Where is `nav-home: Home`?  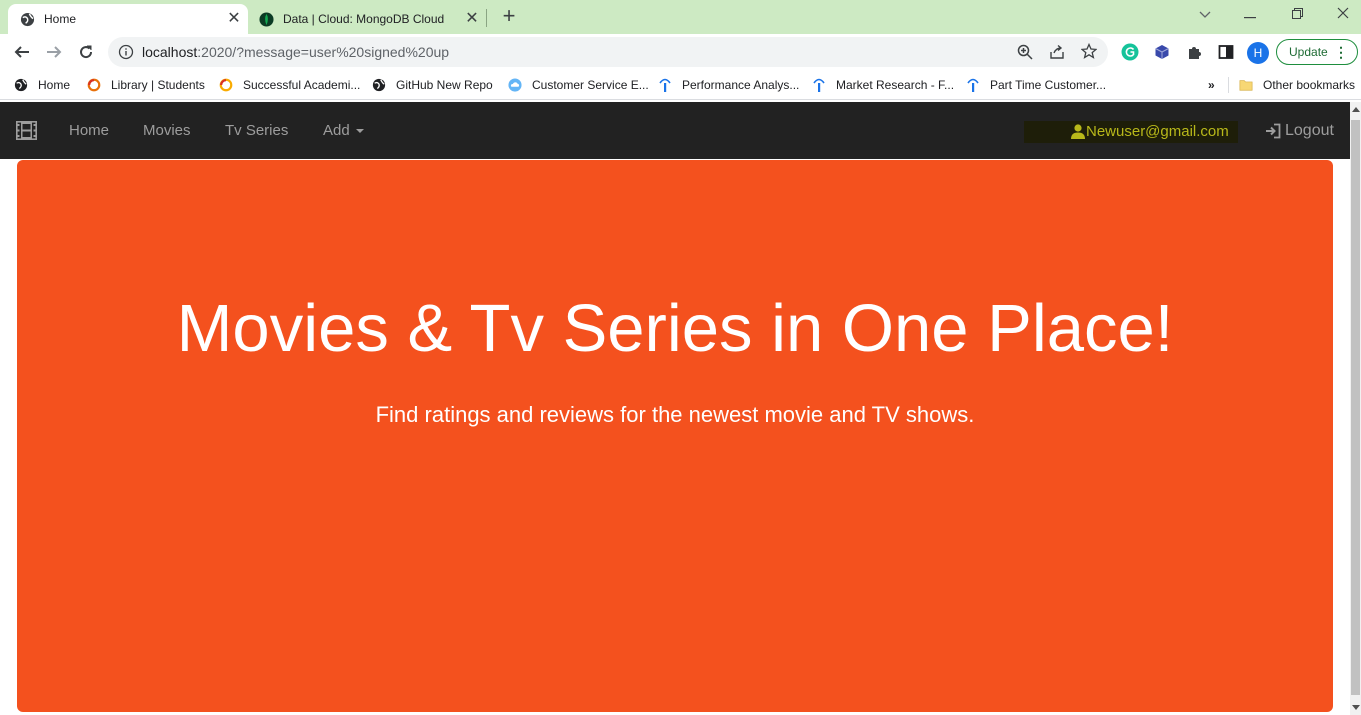
nav-home: Home is located at coordinates (89, 130).